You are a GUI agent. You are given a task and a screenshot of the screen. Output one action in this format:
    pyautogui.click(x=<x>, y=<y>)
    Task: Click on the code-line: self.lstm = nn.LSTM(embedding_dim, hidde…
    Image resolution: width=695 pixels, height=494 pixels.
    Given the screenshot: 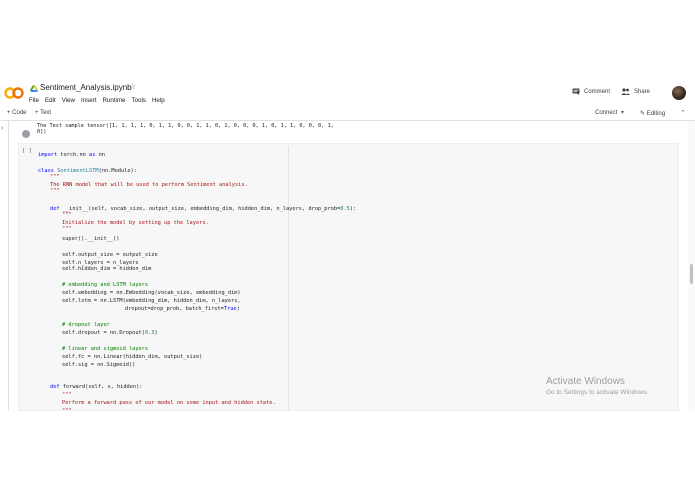 What is the action you would take?
    pyautogui.click(x=151, y=301)
    